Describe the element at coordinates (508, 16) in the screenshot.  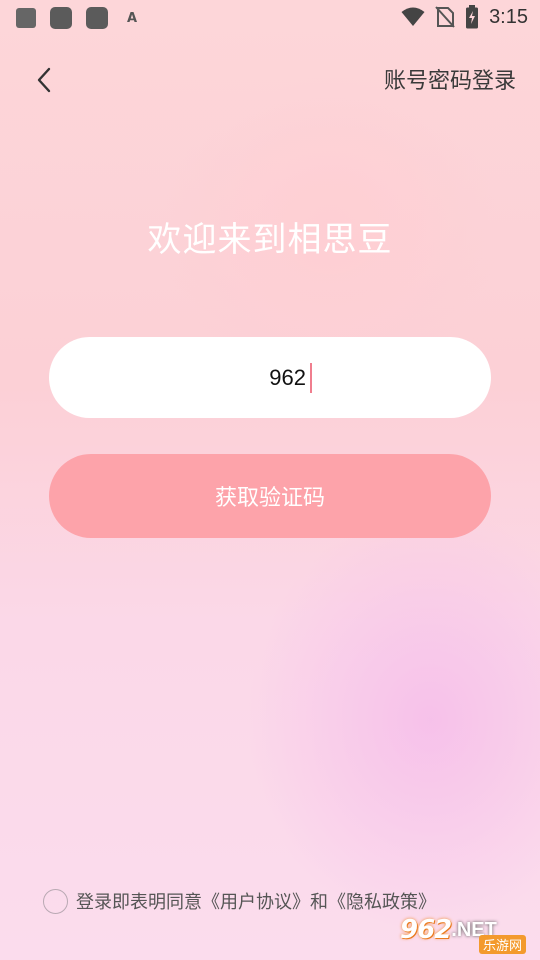
I see `status-time: 3:15` at that location.